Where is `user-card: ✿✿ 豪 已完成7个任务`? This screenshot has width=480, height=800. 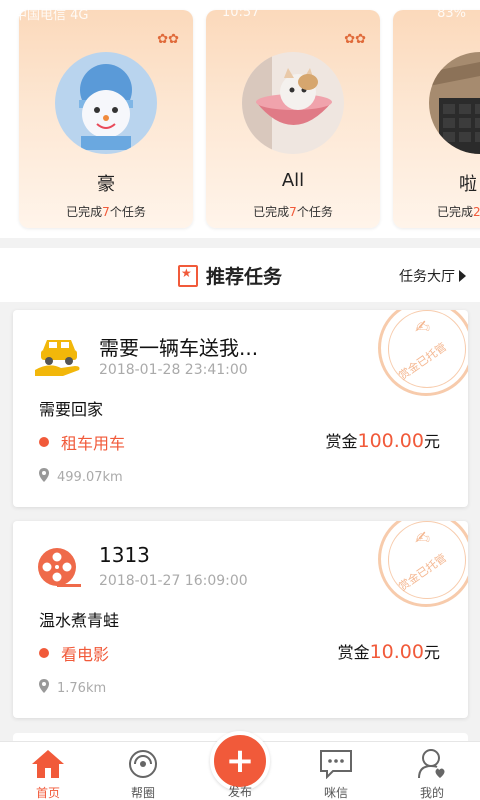 user-card: ✿✿ 豪 已完成7个任务 is located at coordinates (106, 119).